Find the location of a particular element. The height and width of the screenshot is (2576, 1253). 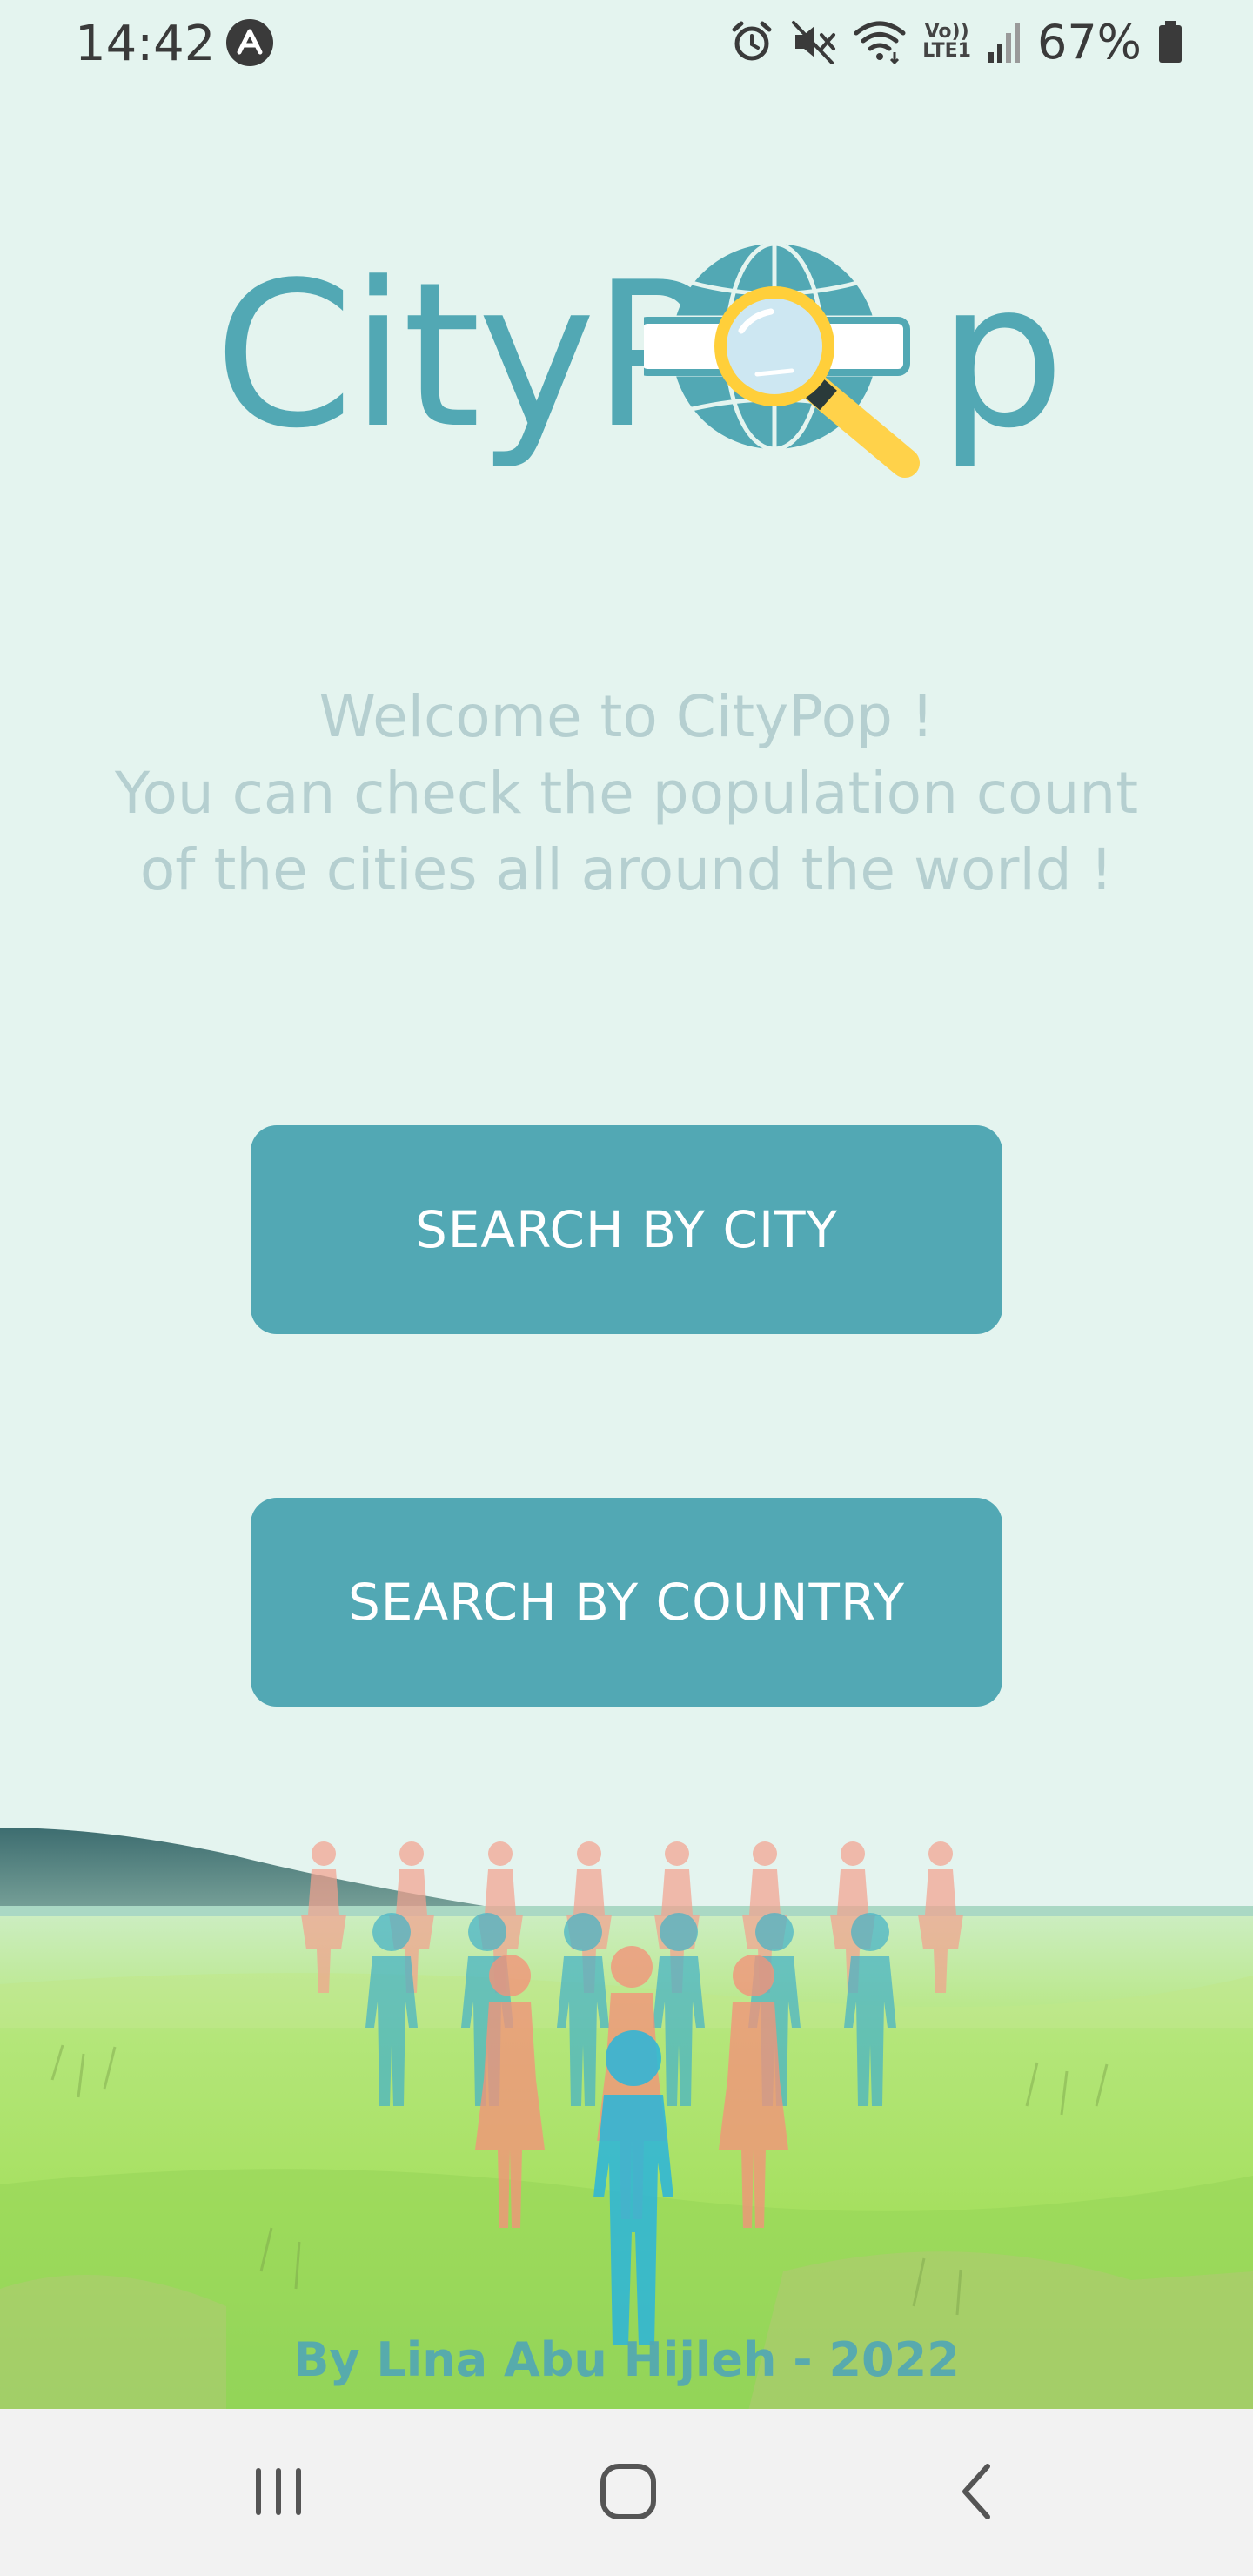

back-icon is located at coordinates (976, 2492).